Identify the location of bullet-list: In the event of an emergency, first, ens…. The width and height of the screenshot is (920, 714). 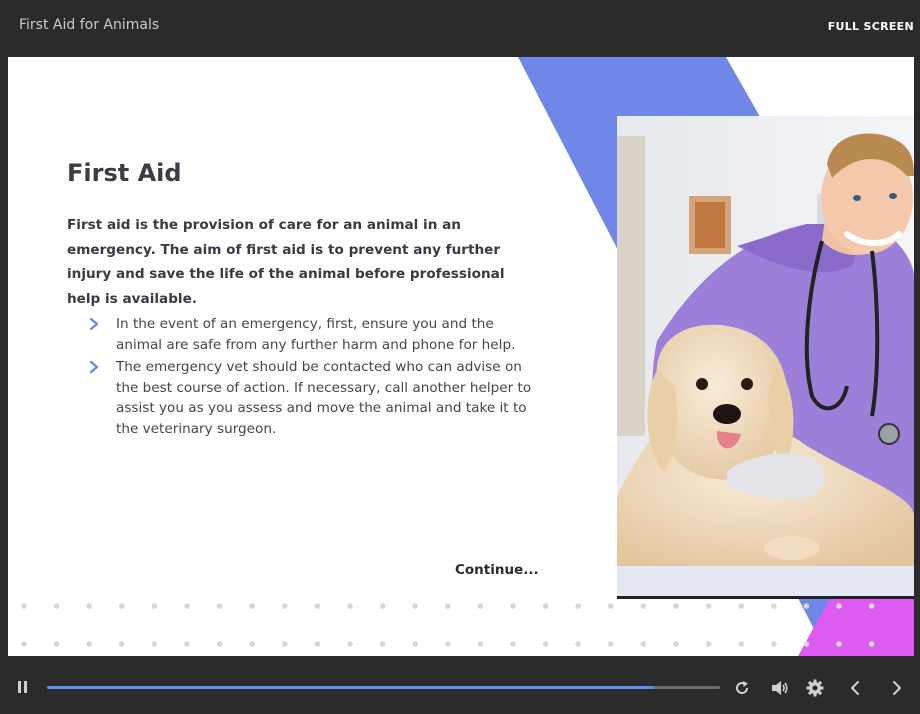
(313, 377).